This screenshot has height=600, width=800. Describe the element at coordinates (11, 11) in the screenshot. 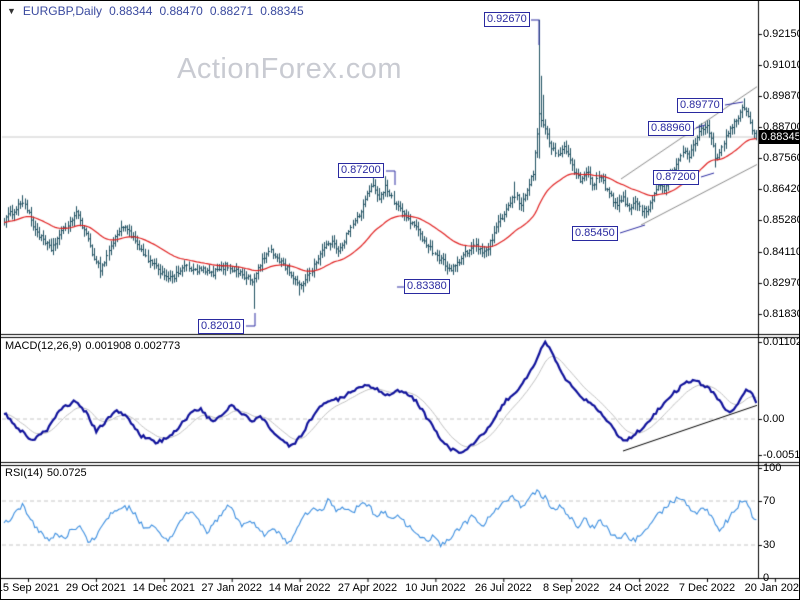

I see `collapse-chart-icon: ▼` at that location.